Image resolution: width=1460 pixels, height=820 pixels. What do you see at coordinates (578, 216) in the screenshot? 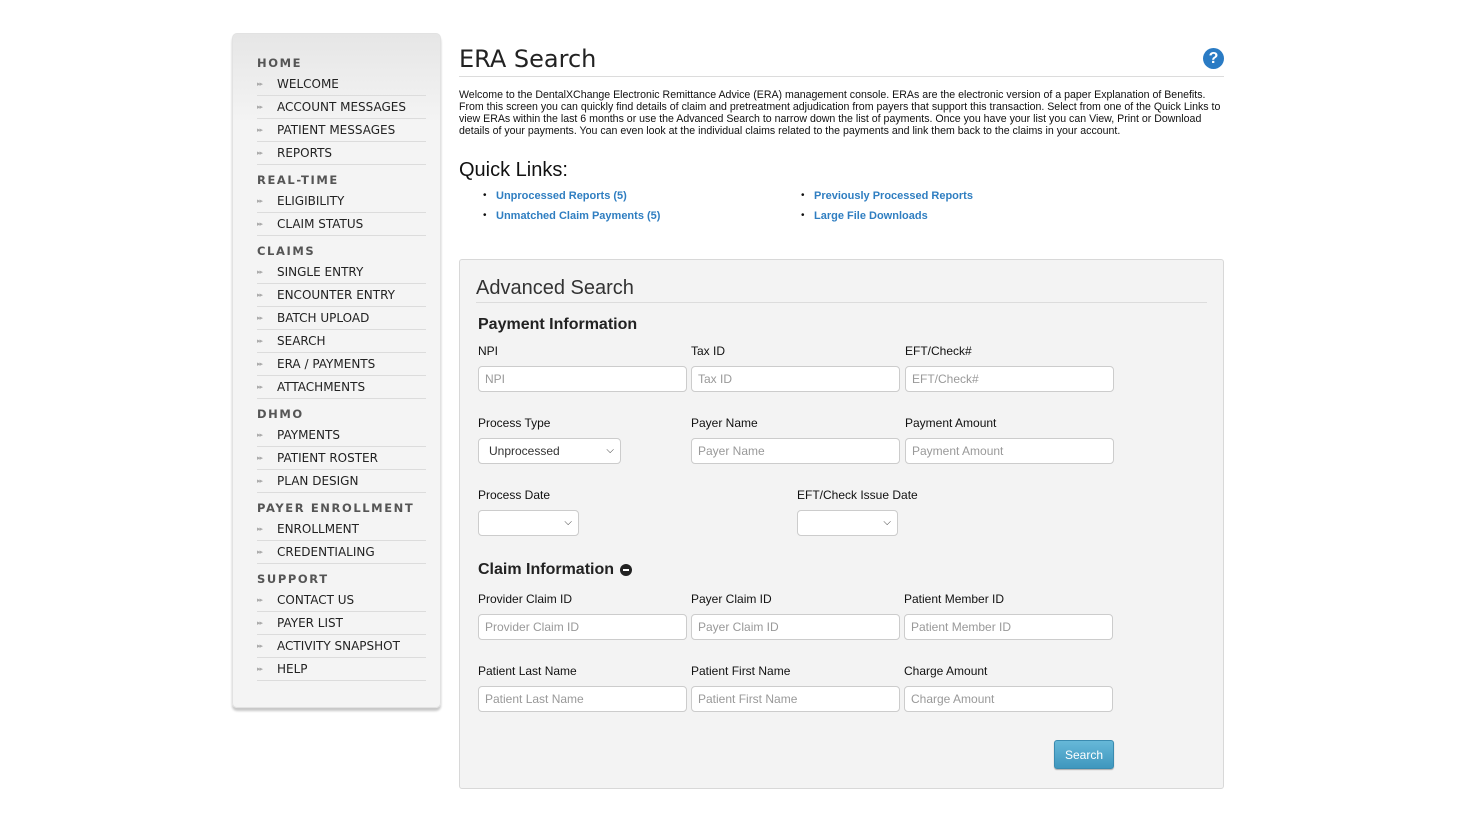
I see `unmatched-claim-payments-link: Unmatched Claim Payments (5)` at bounding box center [578, 216].